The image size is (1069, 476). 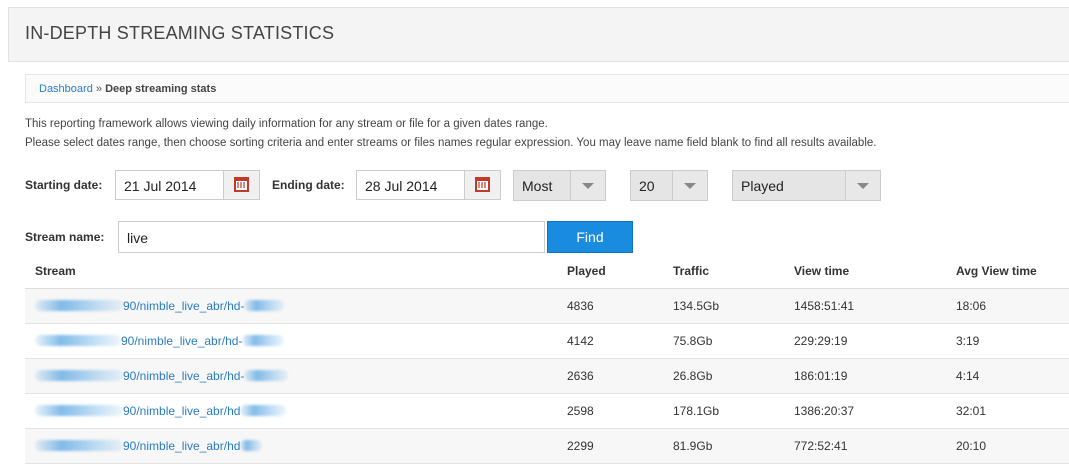 I want to click on sort-order-select: Most, so click(x=559, y=185).